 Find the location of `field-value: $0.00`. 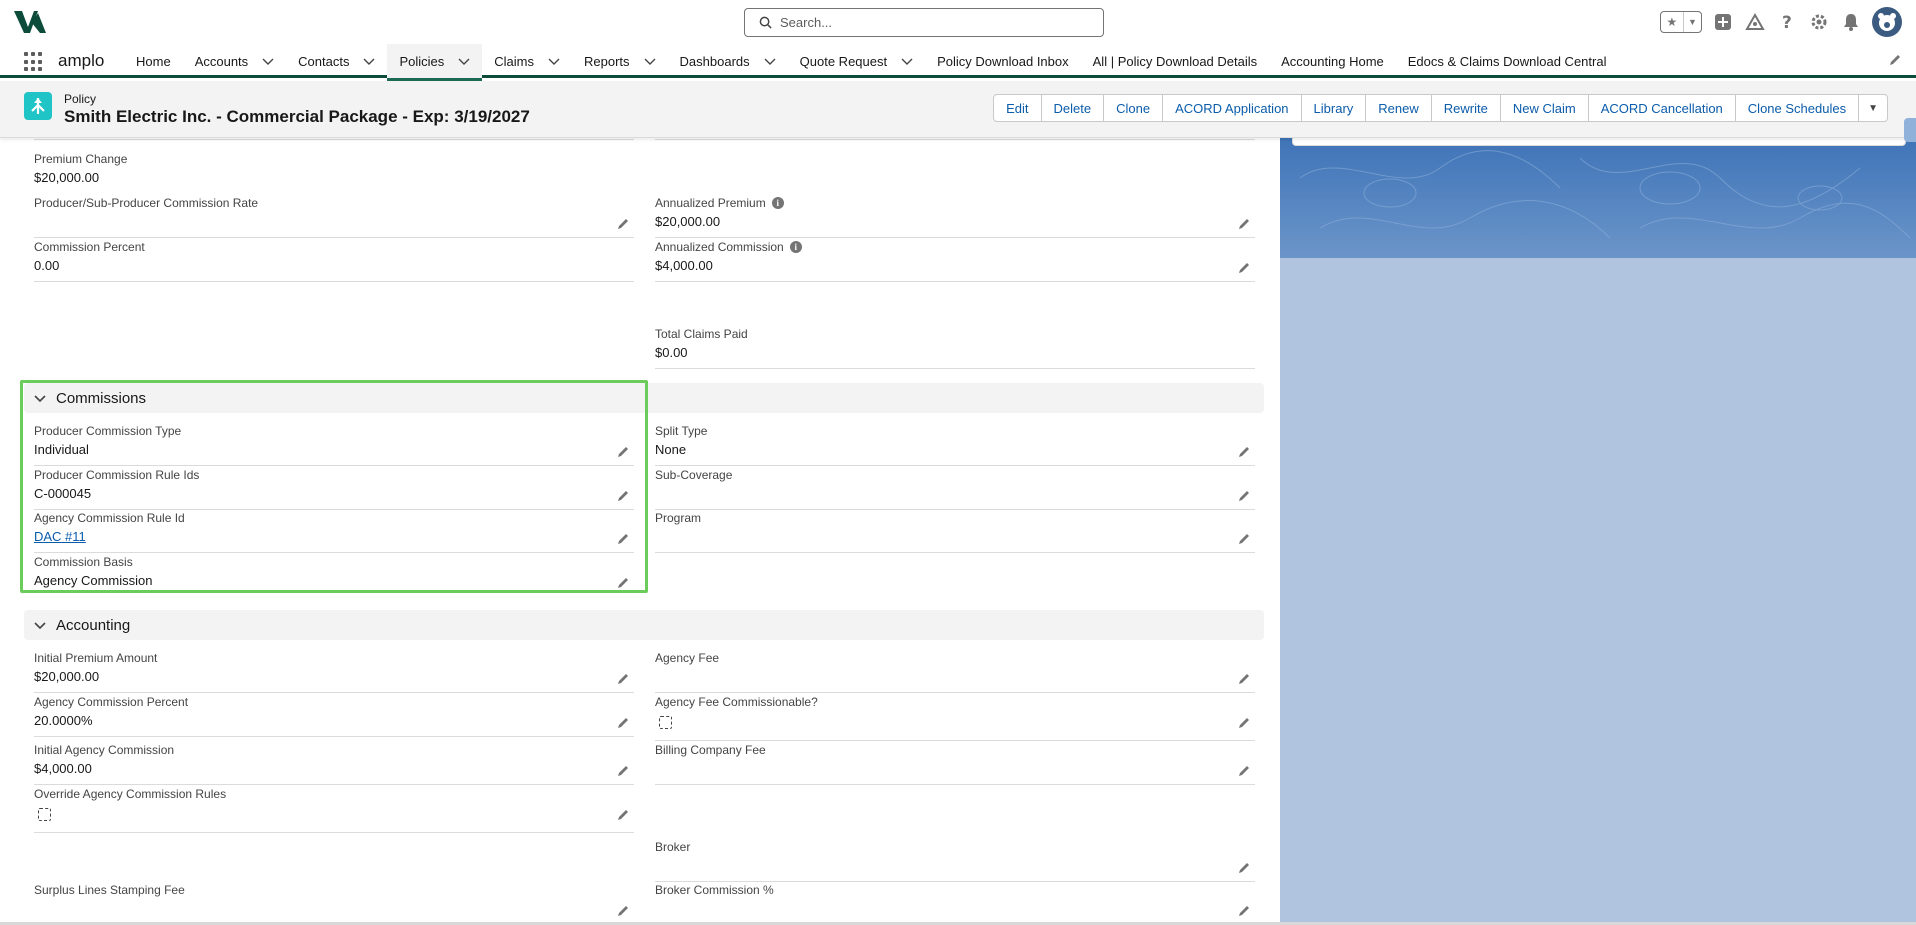

field-value: $0.00 is located at coordinates (671, 352).